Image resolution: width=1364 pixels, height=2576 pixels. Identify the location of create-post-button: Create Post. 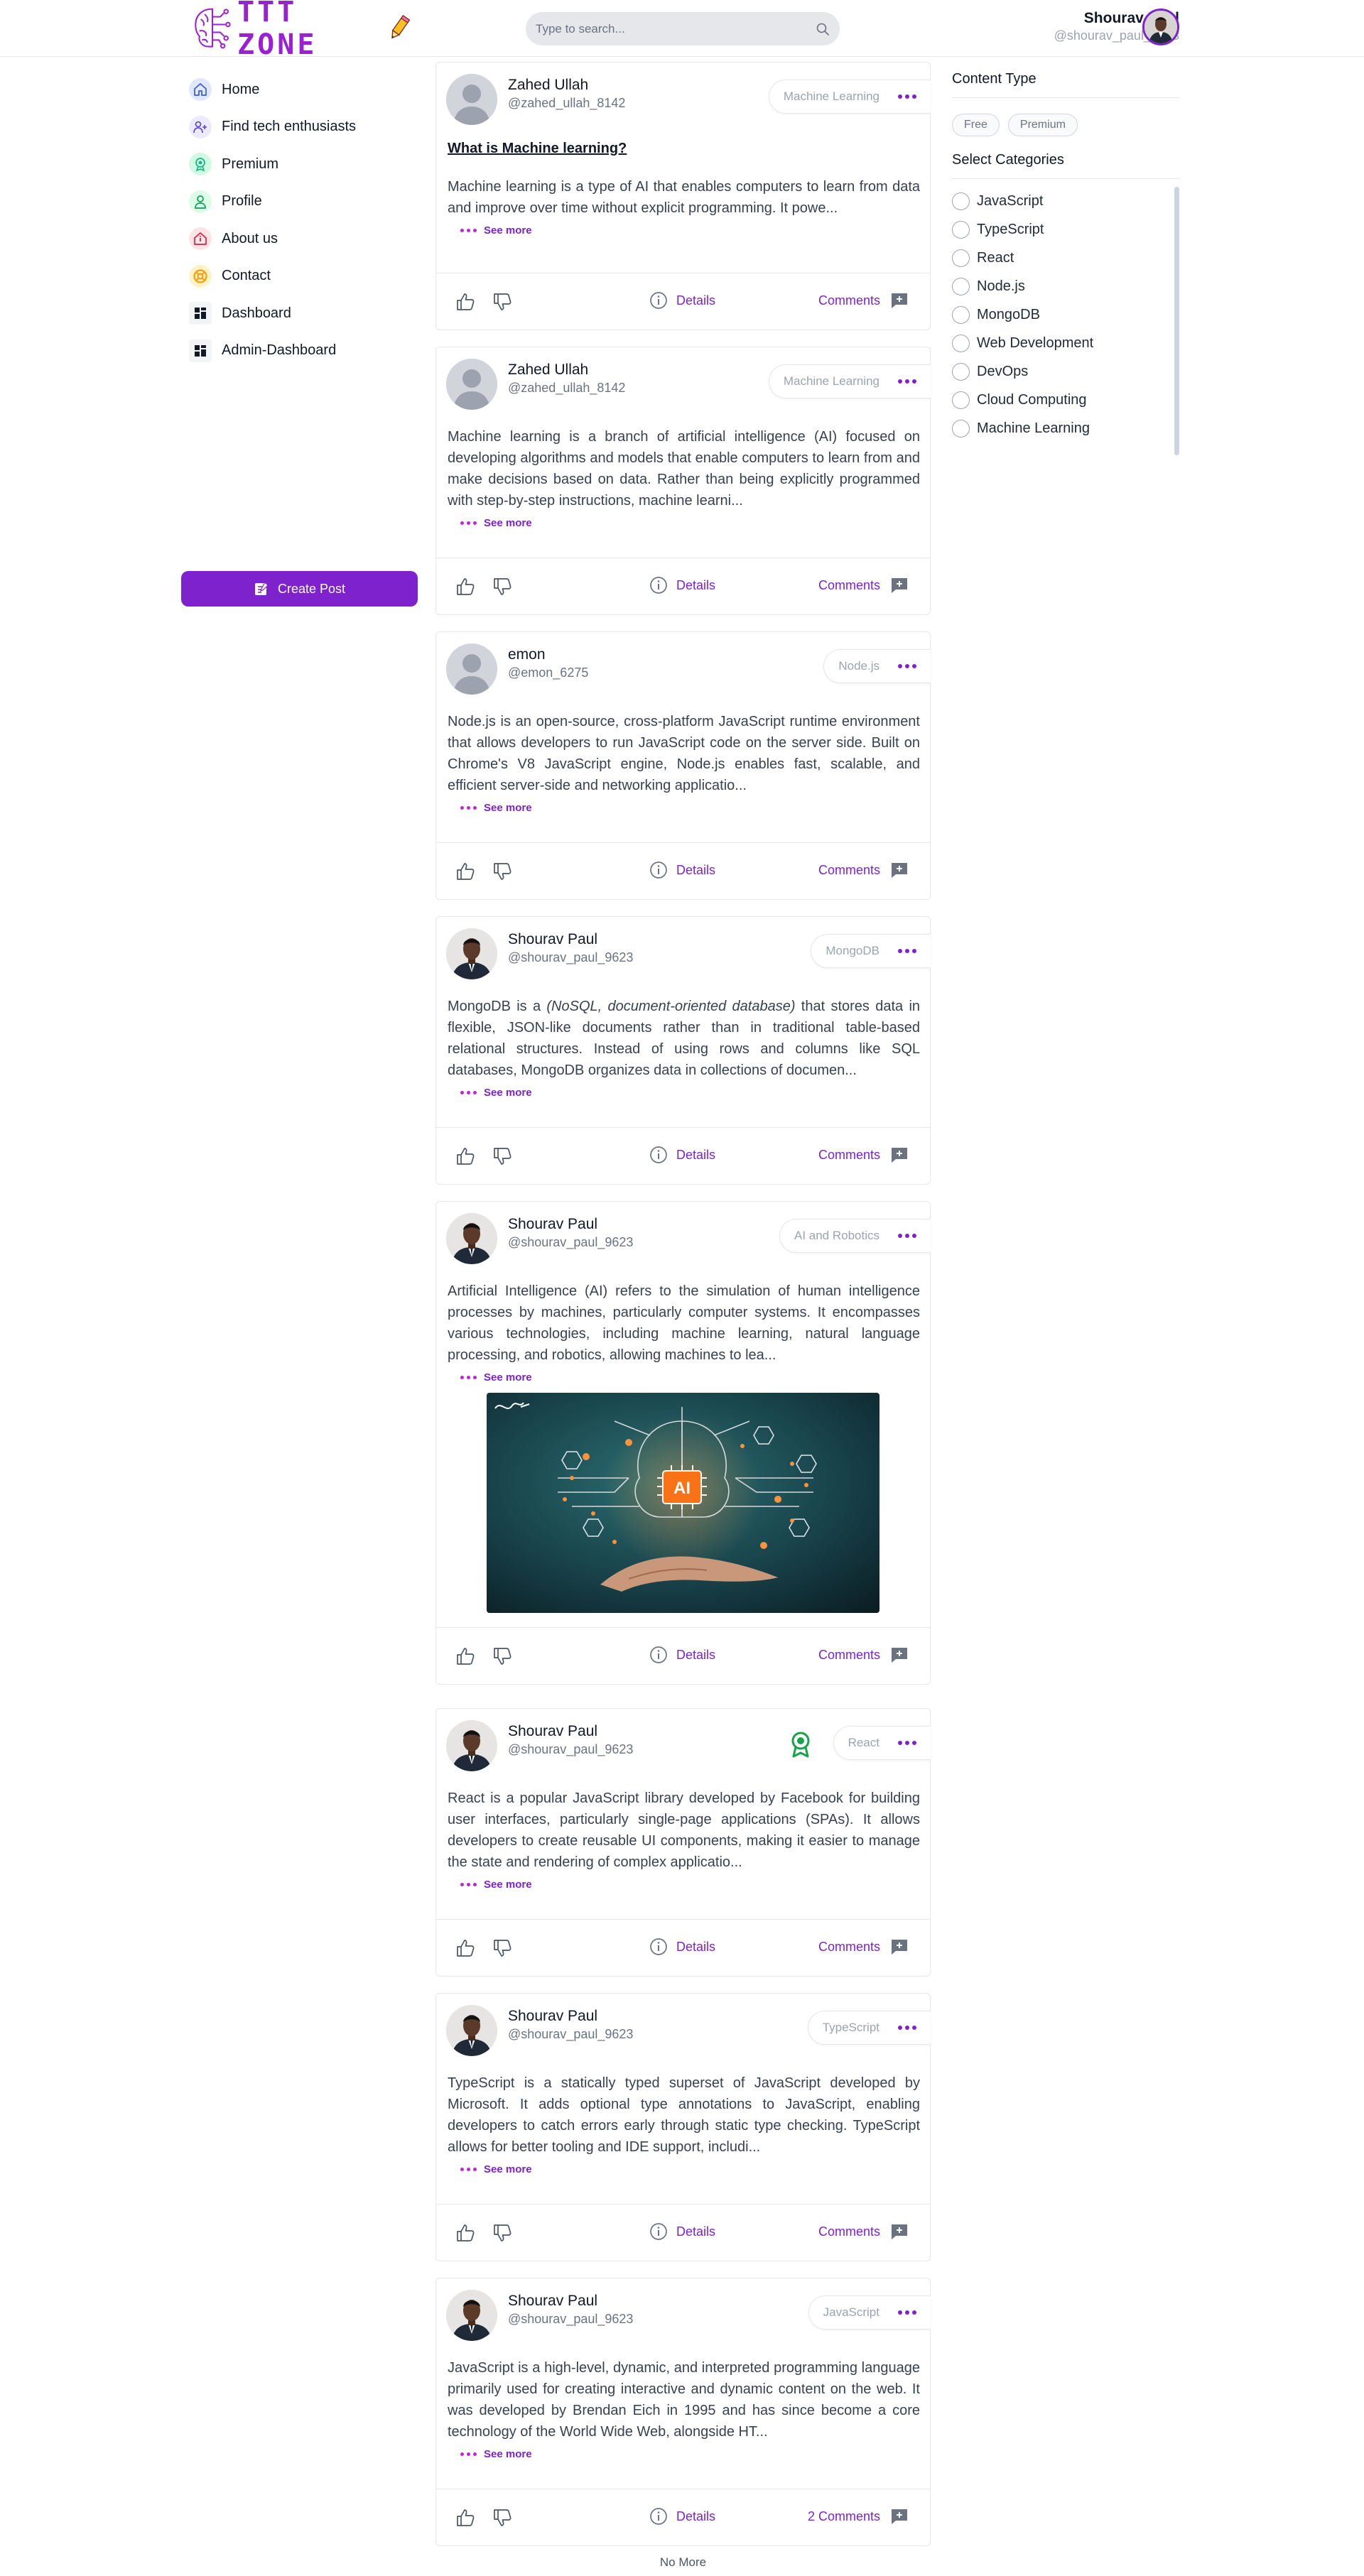
(300, 589).